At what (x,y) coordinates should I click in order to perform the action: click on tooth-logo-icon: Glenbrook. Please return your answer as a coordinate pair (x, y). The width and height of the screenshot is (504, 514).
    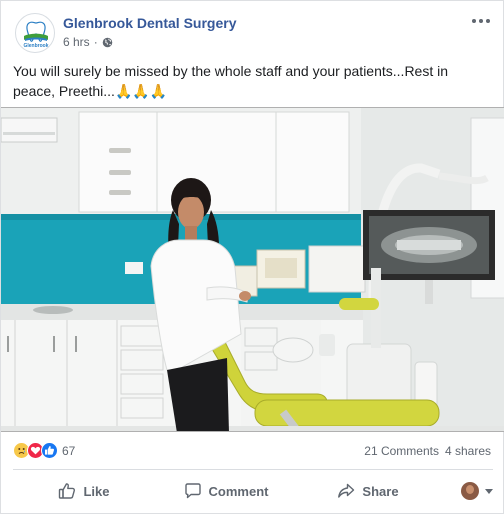
    Looking at the image, I should click on (36, 35).